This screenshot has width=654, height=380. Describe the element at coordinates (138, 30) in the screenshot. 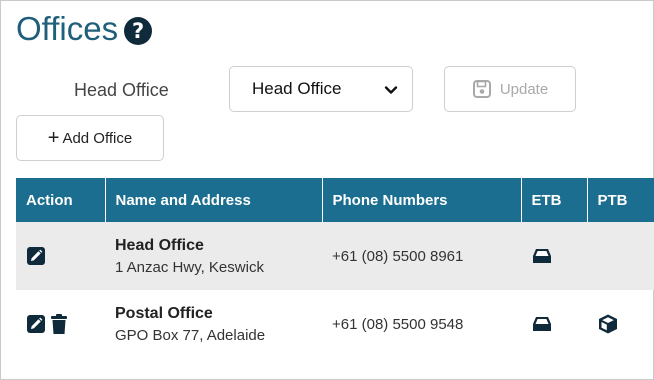

I see `help-icon: ?` at that location.